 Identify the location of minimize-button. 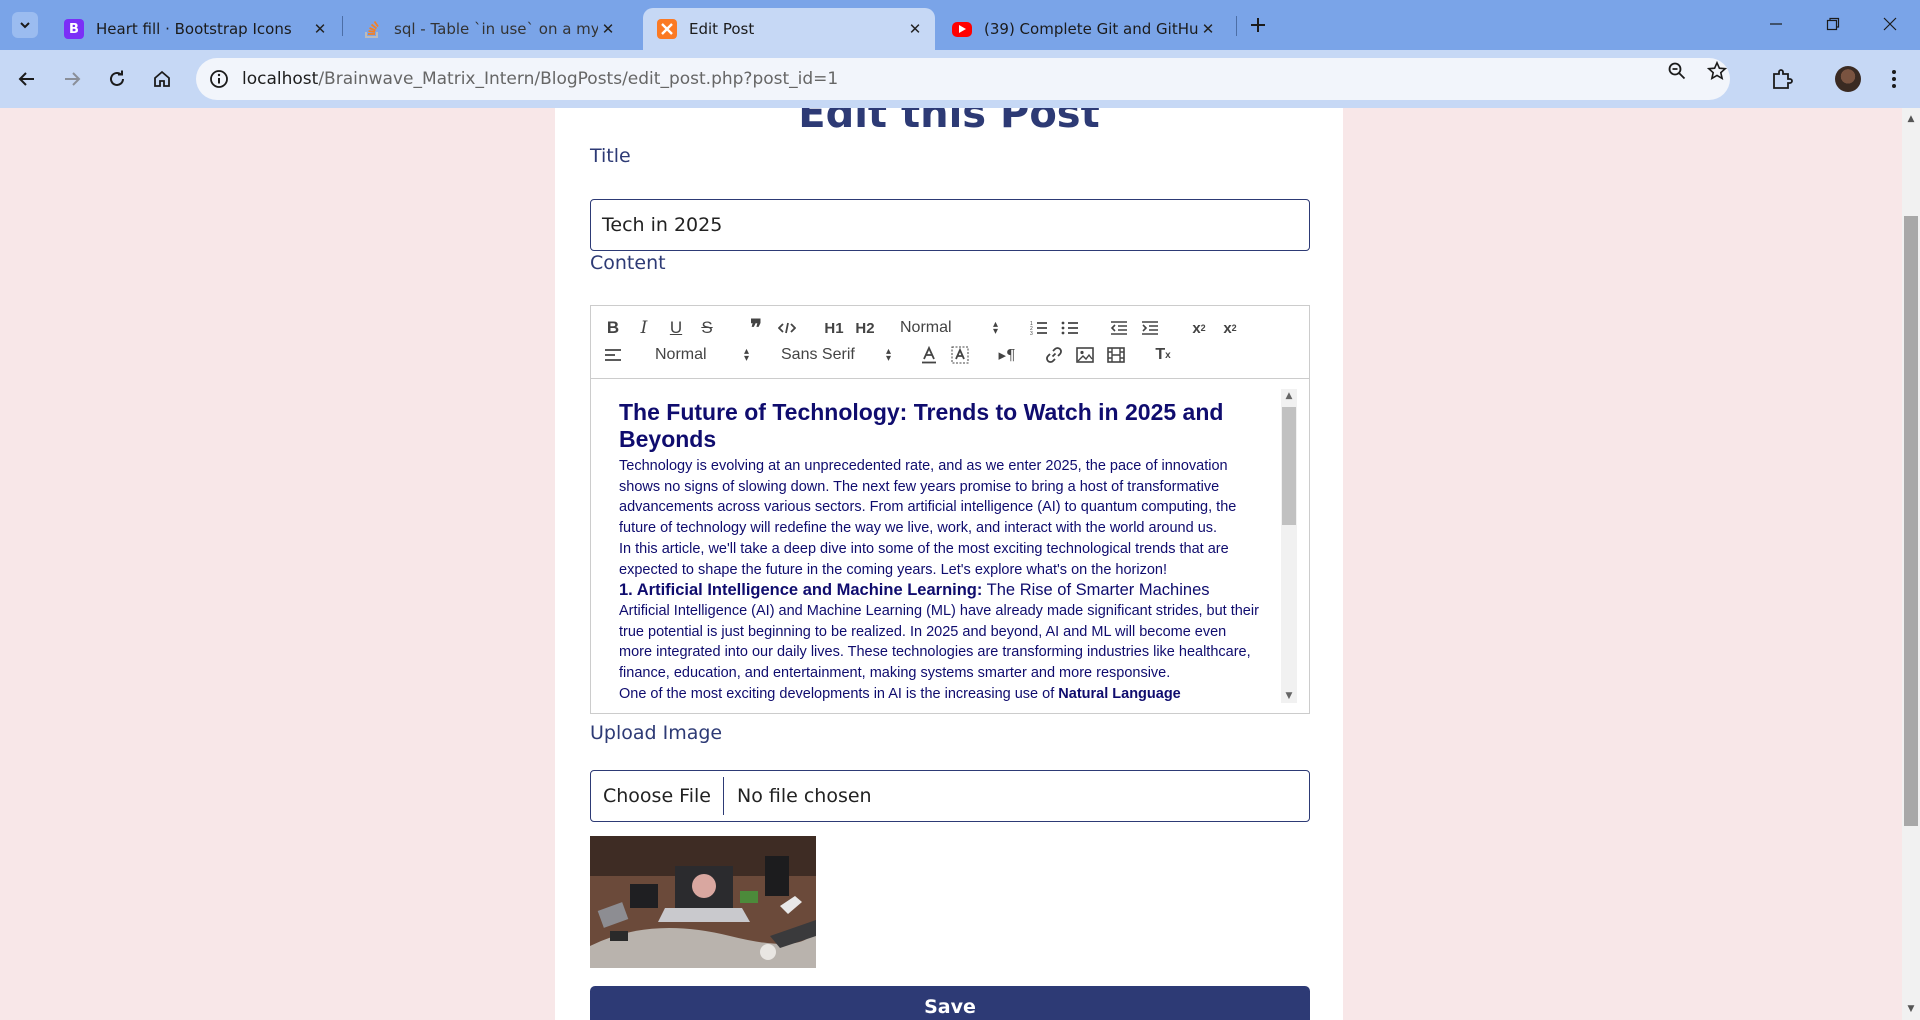
(1776, 24).